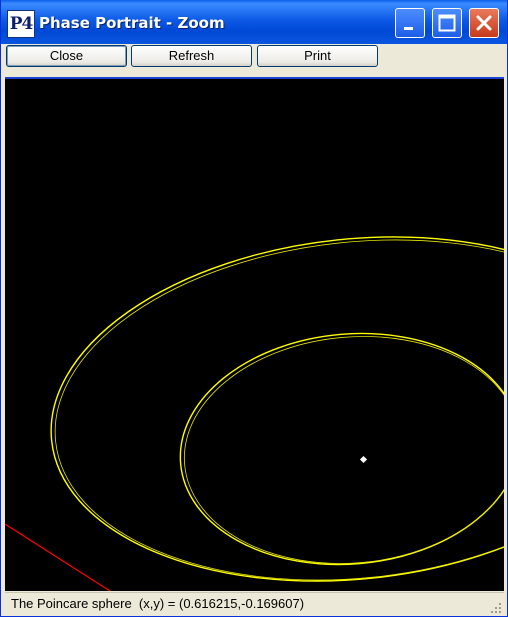 This screenshot has height=617, width=508. I want to click on maximize-button, so click(447, 23).